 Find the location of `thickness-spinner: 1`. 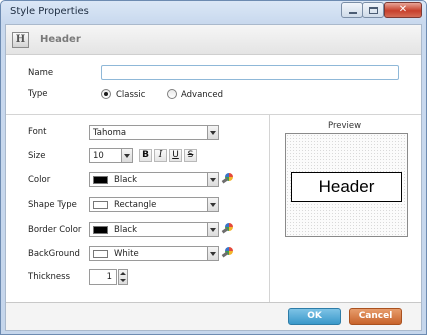

thickness-spinner: 1 is located at coordinates (109, 277).